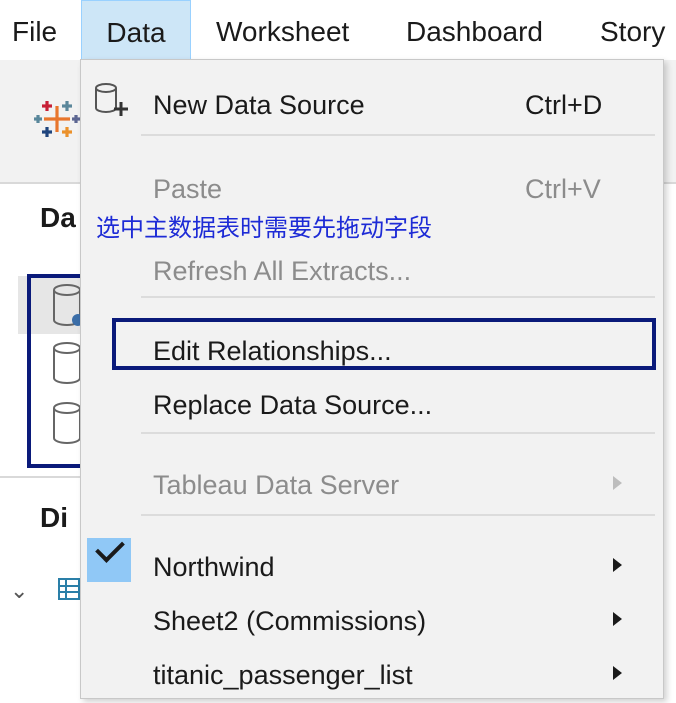 The image size is (676, 703). What do you see at coordinates (57, 119) in the screenshot?
I see `tableau-logo-icon` at bounding box center [57, 119].